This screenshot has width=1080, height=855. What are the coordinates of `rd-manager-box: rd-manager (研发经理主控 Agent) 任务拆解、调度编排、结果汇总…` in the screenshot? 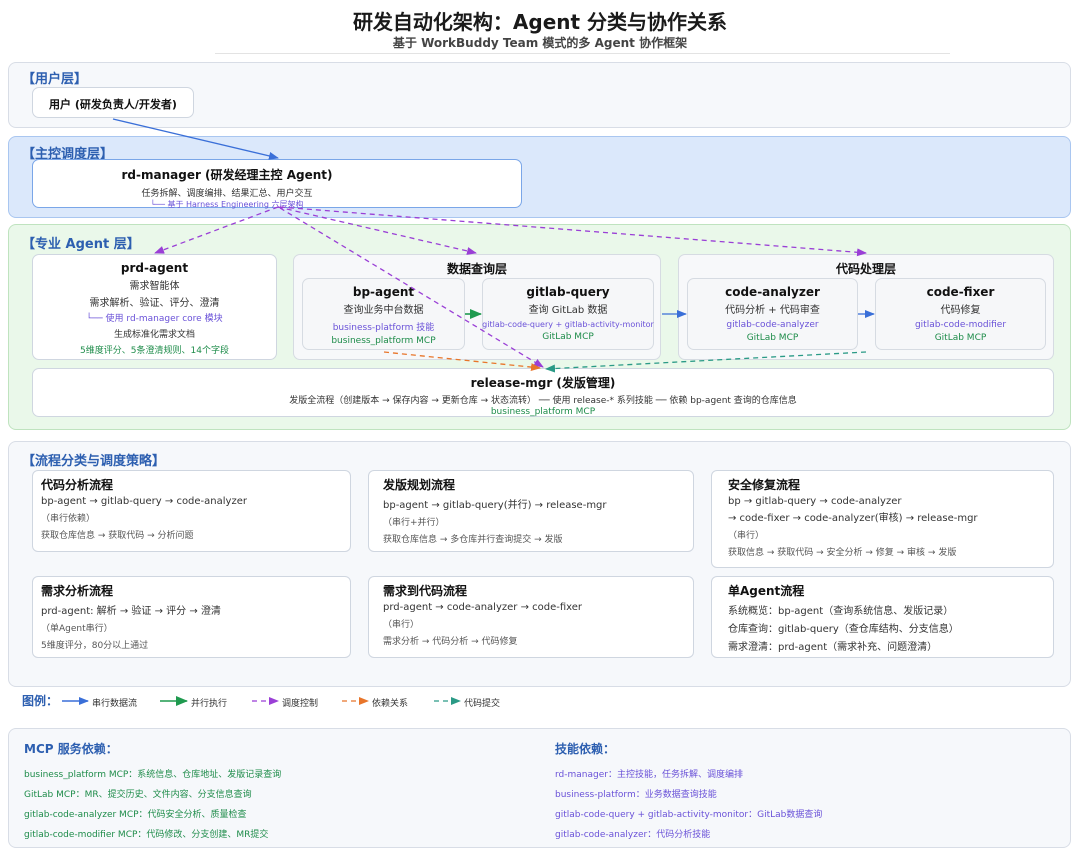 It's located at (277, 184).